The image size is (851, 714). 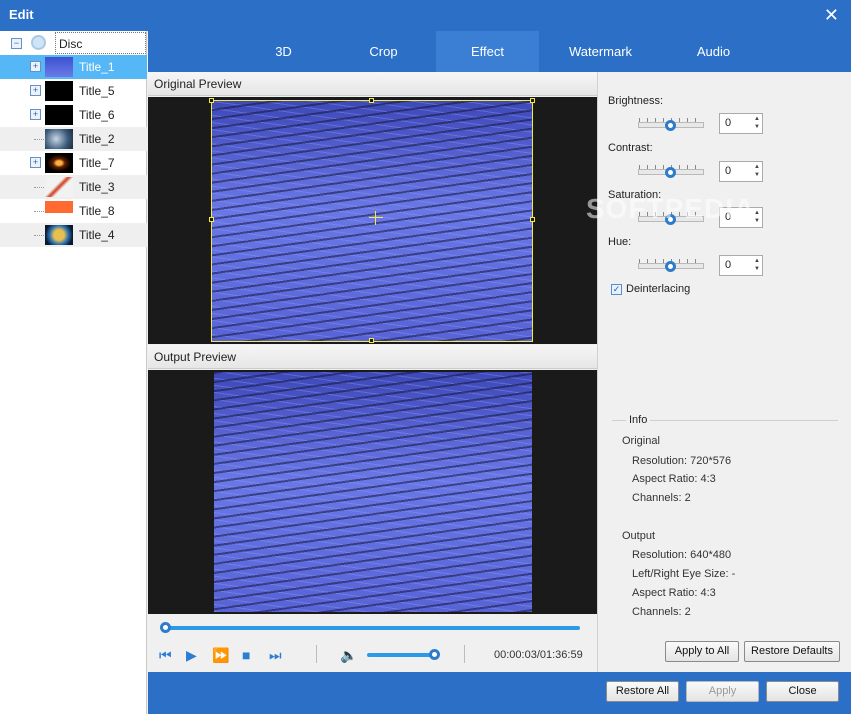 I want to click on collapse-icon: −, so click(x=16, y=43).